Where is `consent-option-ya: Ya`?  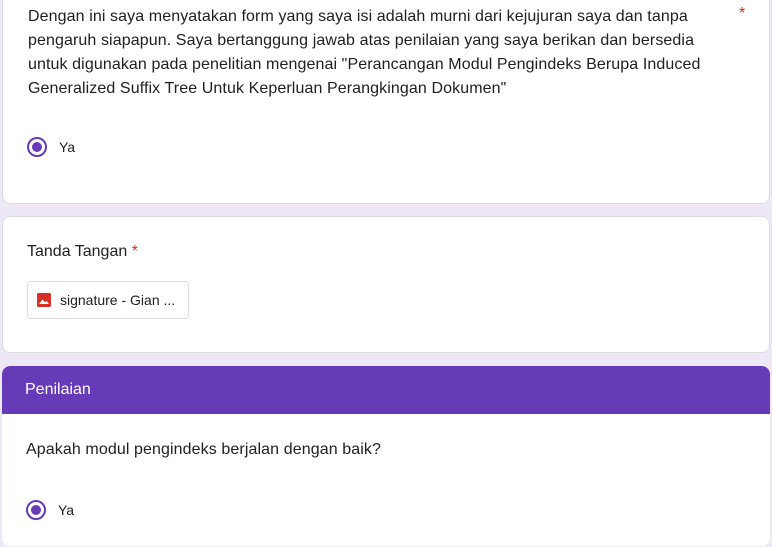
consent-option-ya: Ya is located at coordinates (51, 147).